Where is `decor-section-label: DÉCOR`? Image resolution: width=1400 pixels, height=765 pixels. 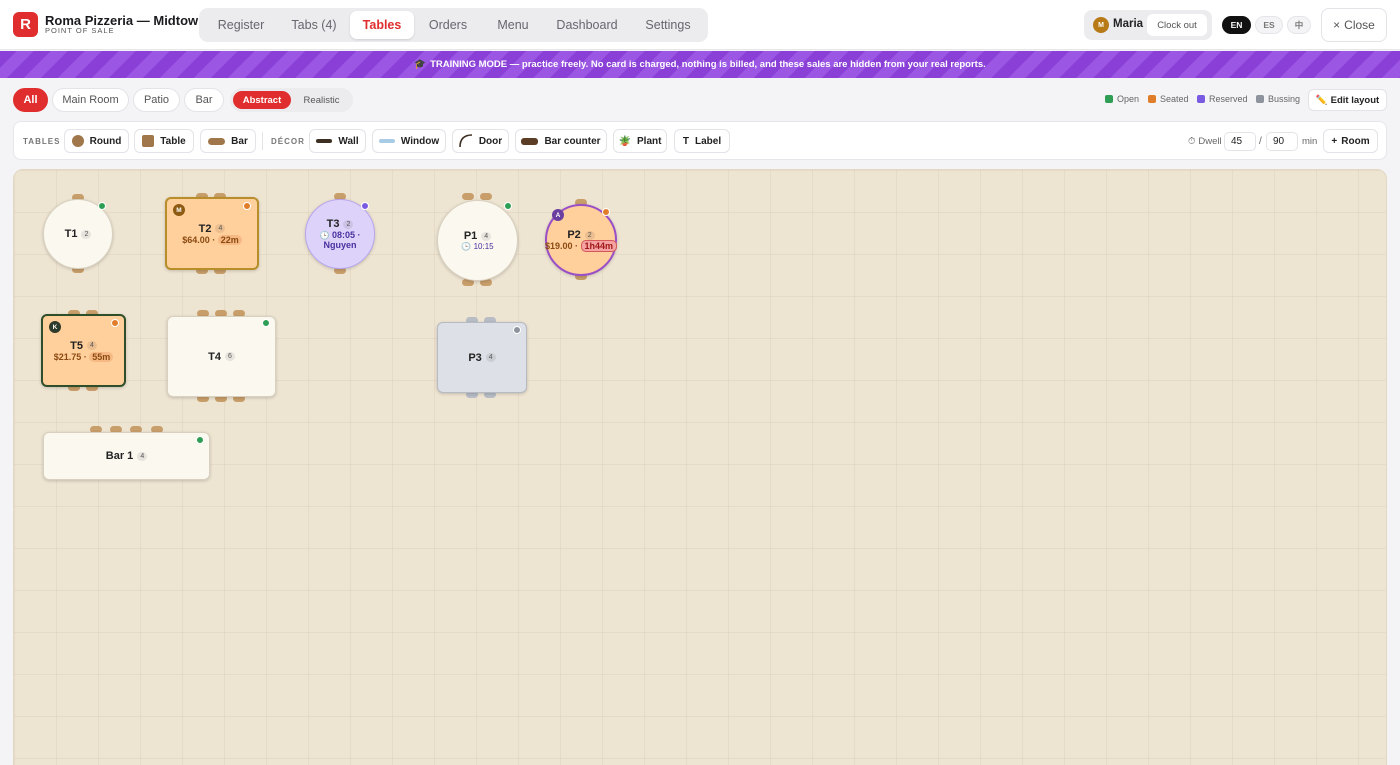 decor-section-label: DÉCOR is located at coordinates (288, 141).